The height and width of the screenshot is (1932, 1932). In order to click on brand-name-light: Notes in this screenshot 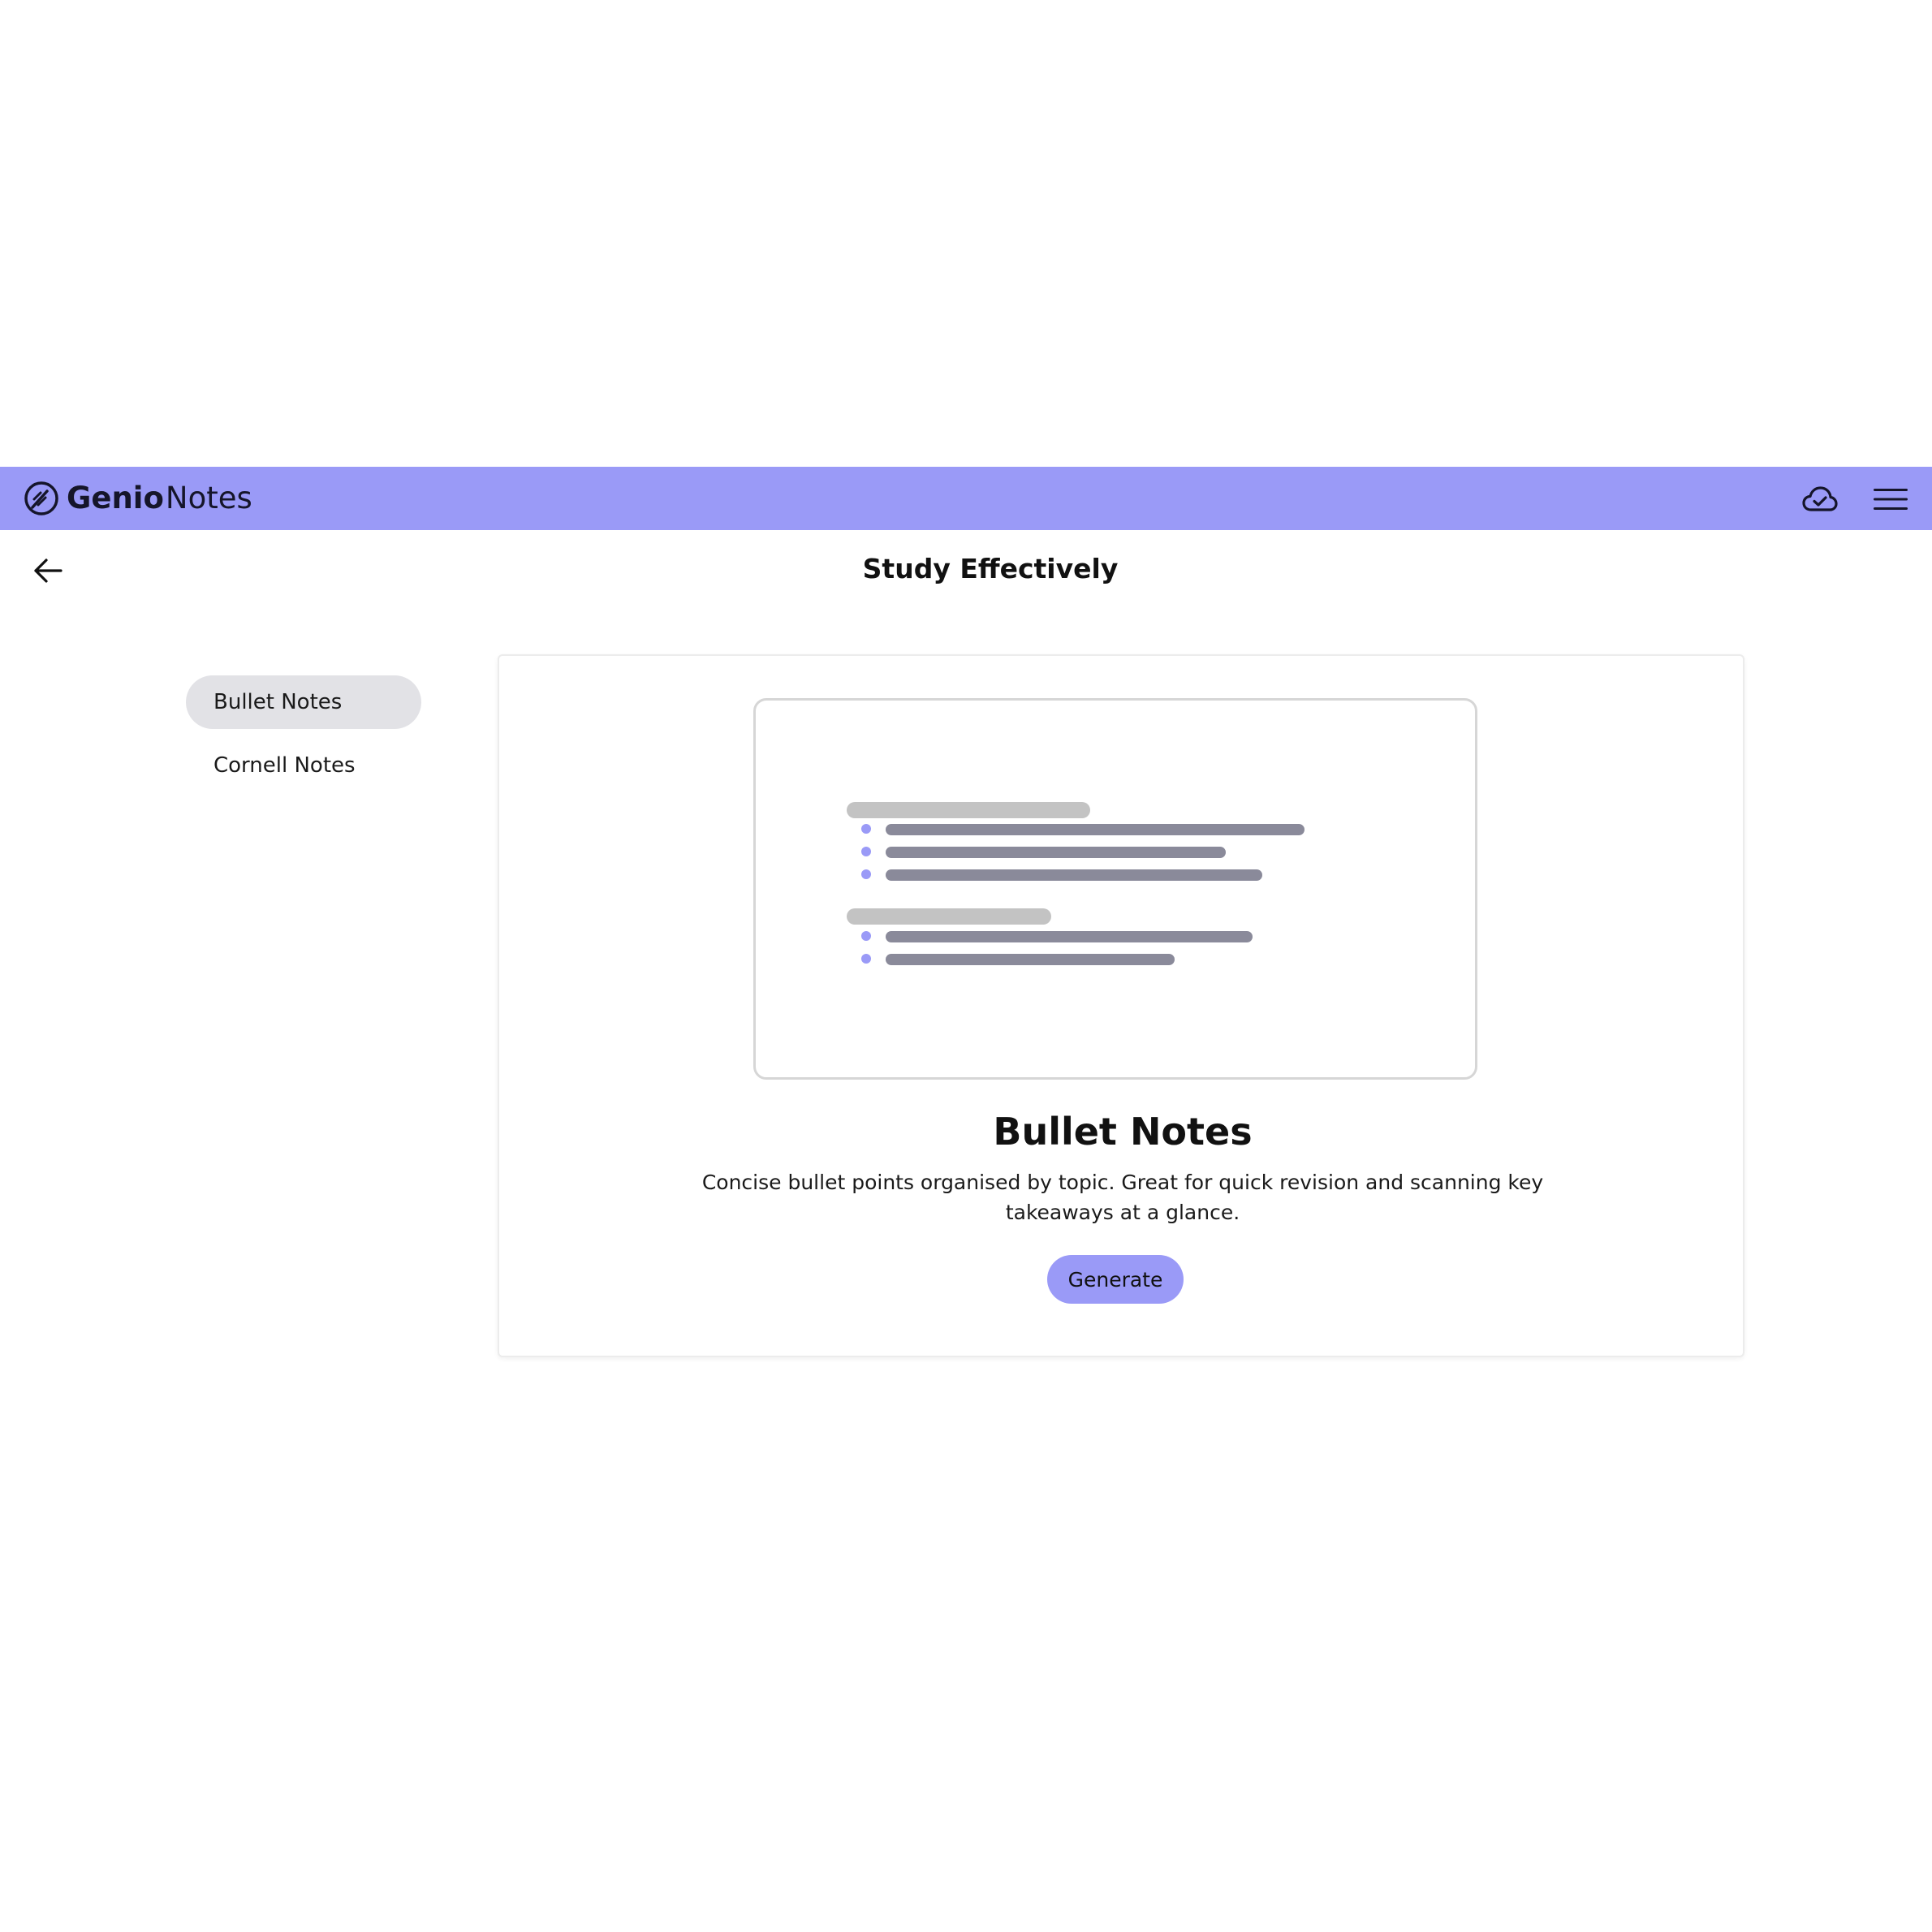, I will do `click(208, 498)`.